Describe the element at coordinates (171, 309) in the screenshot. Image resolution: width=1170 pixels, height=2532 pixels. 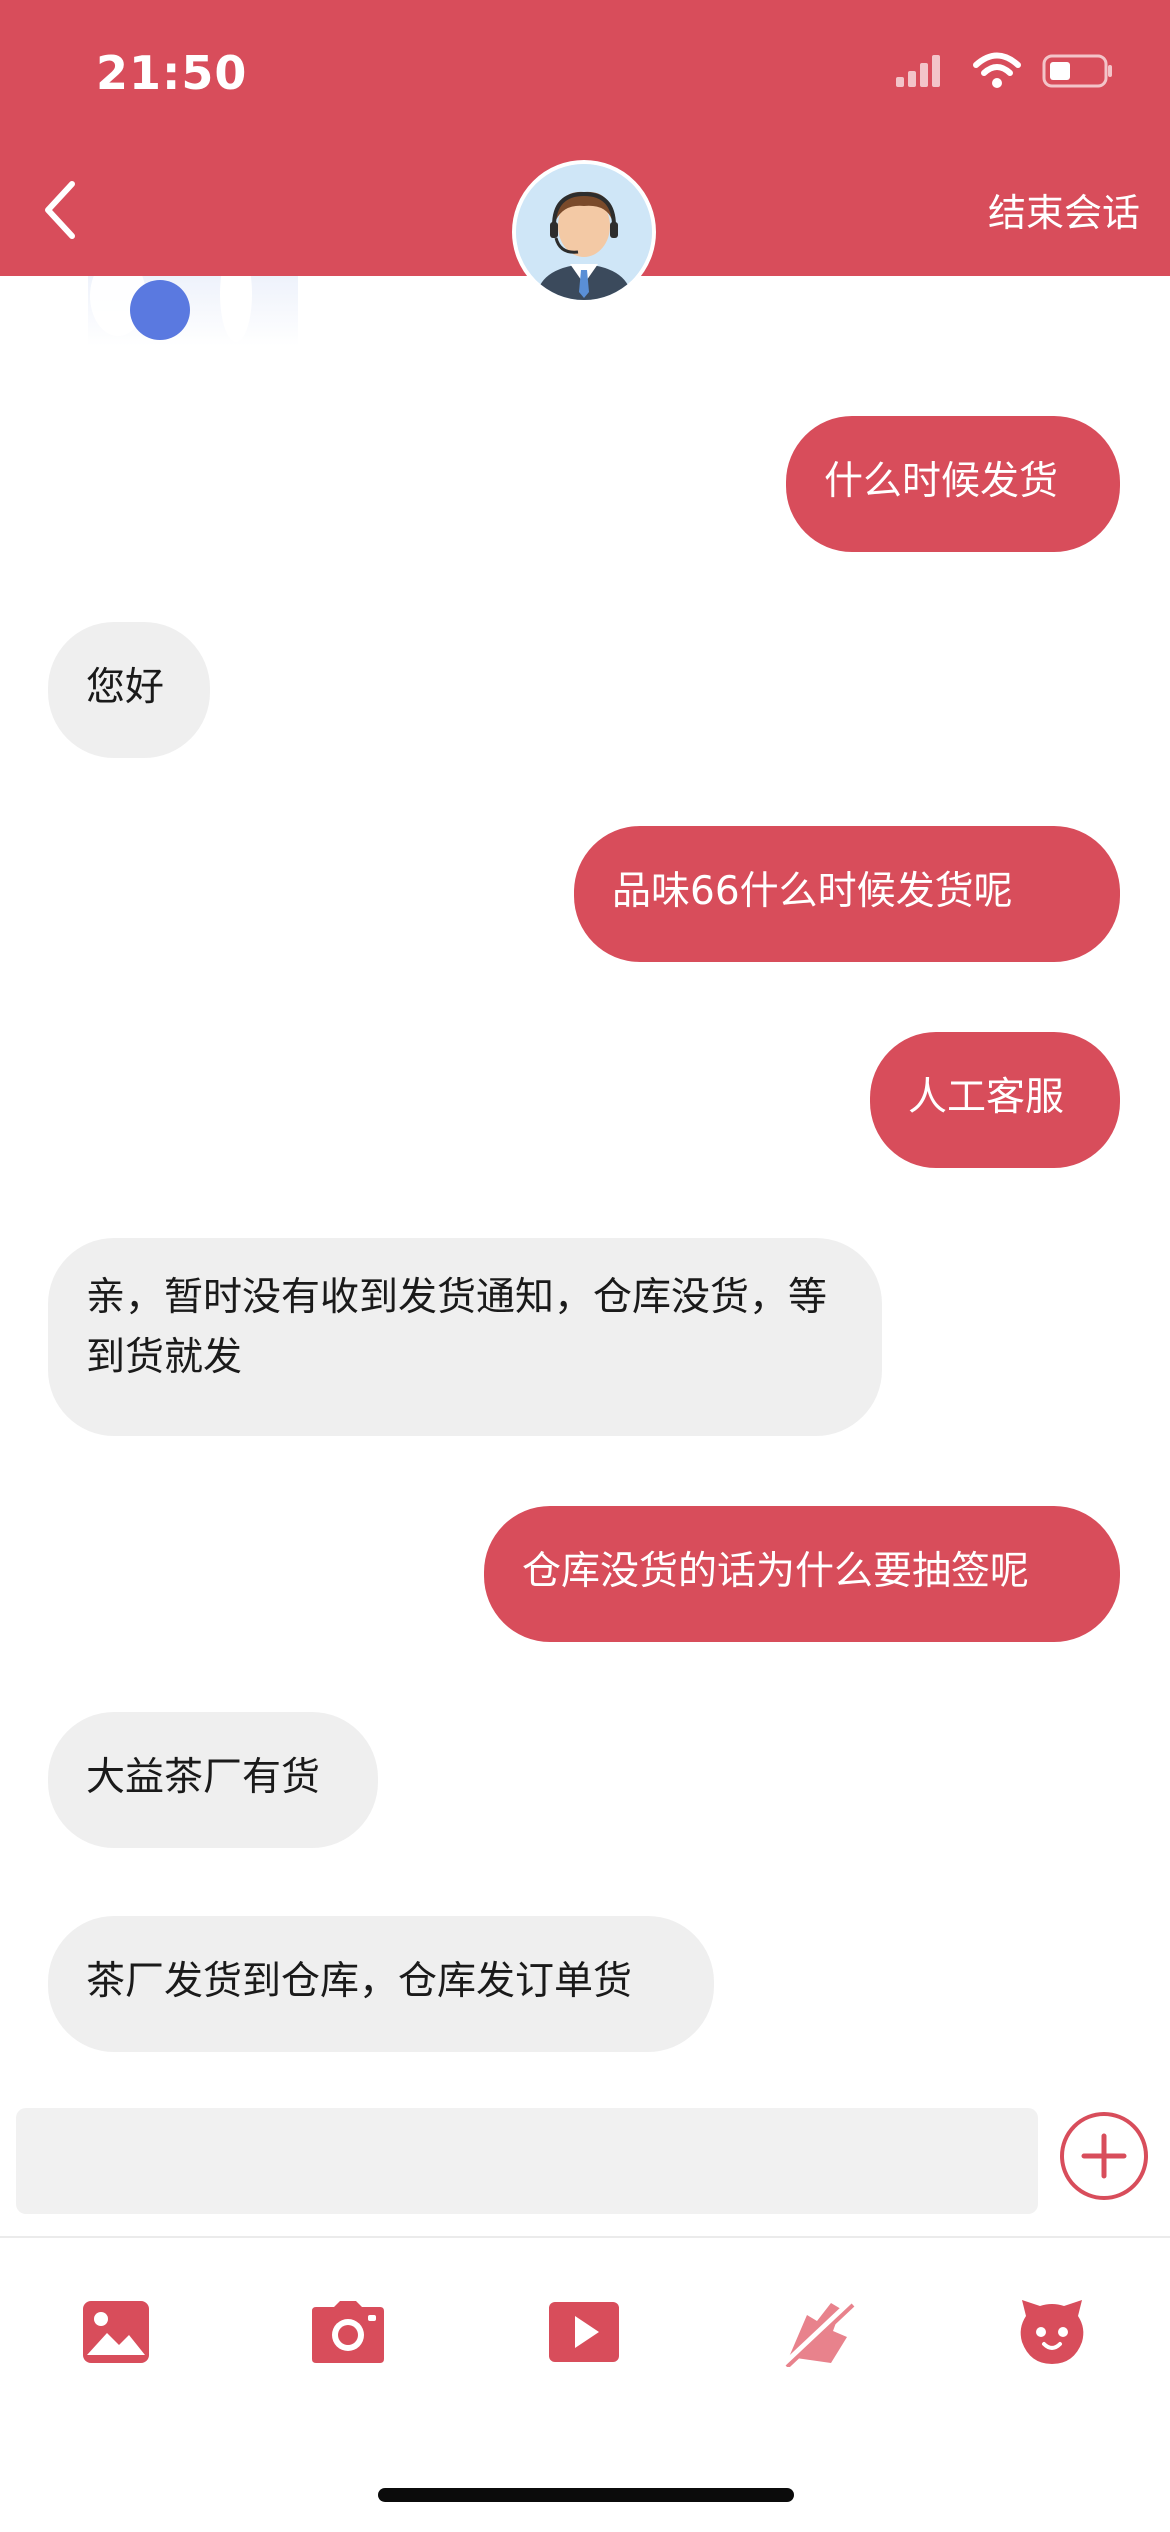
I see `image-thumbnail` at that location.